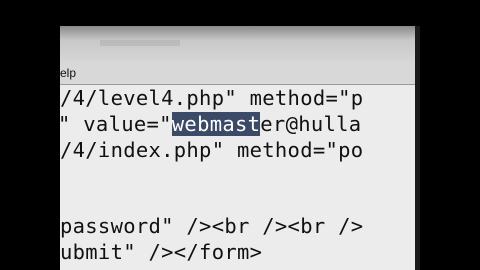 This screenshot has height=270, width=480. Describe the element at coordinates (212, 226) in the screenshot. I see `code-line-5: password" /><br /><br />` at that location.